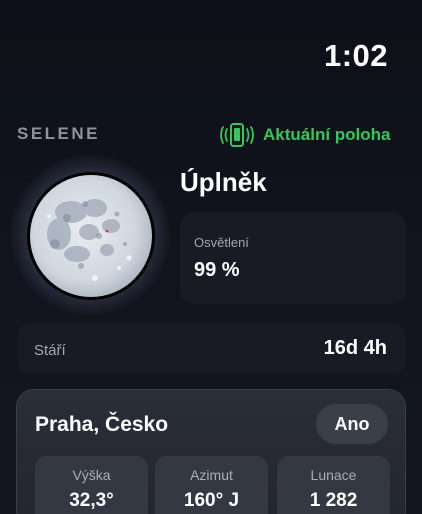 This screenshot has width=422, height=514. What do you see at coordinates (91, 236) in the screenshot?
I see `full-moon-image` at bounding box center [91, 236].